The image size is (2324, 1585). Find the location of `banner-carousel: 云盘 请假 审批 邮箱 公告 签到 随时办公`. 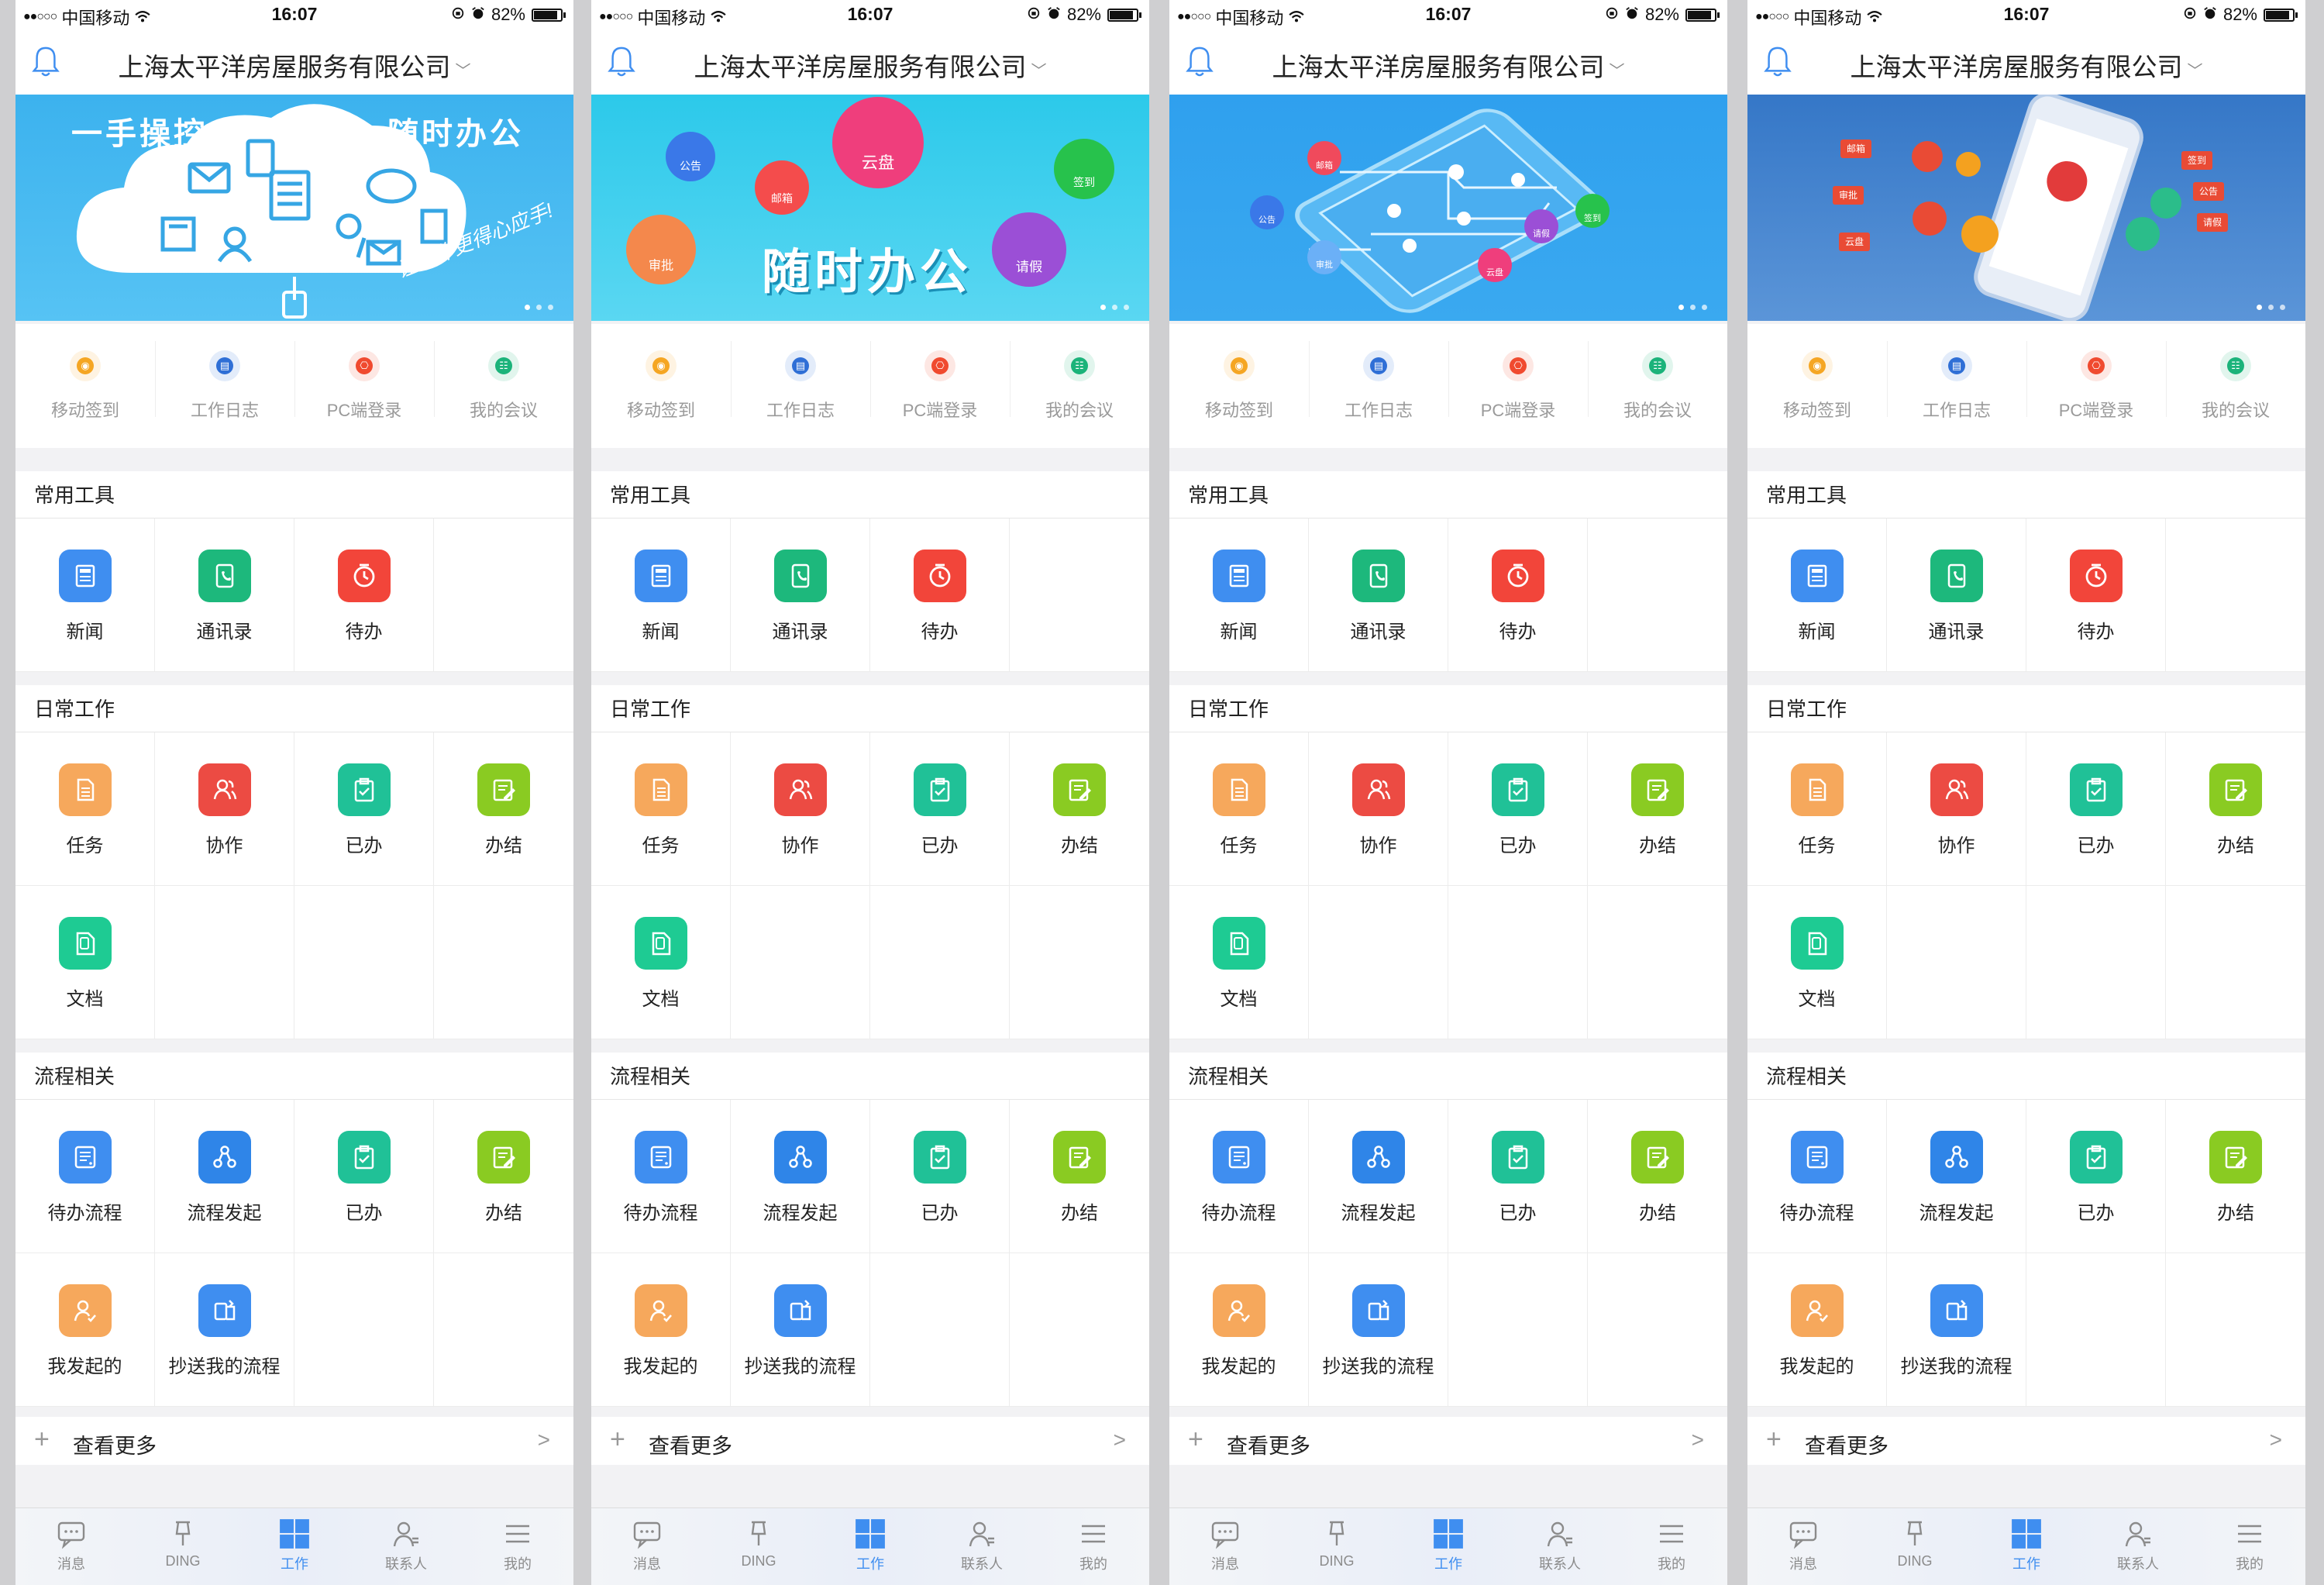

banner-carousel: 云盘 请假 审批 邮箱 公告 签到 随时办公 is located at coordinates (870, 208).